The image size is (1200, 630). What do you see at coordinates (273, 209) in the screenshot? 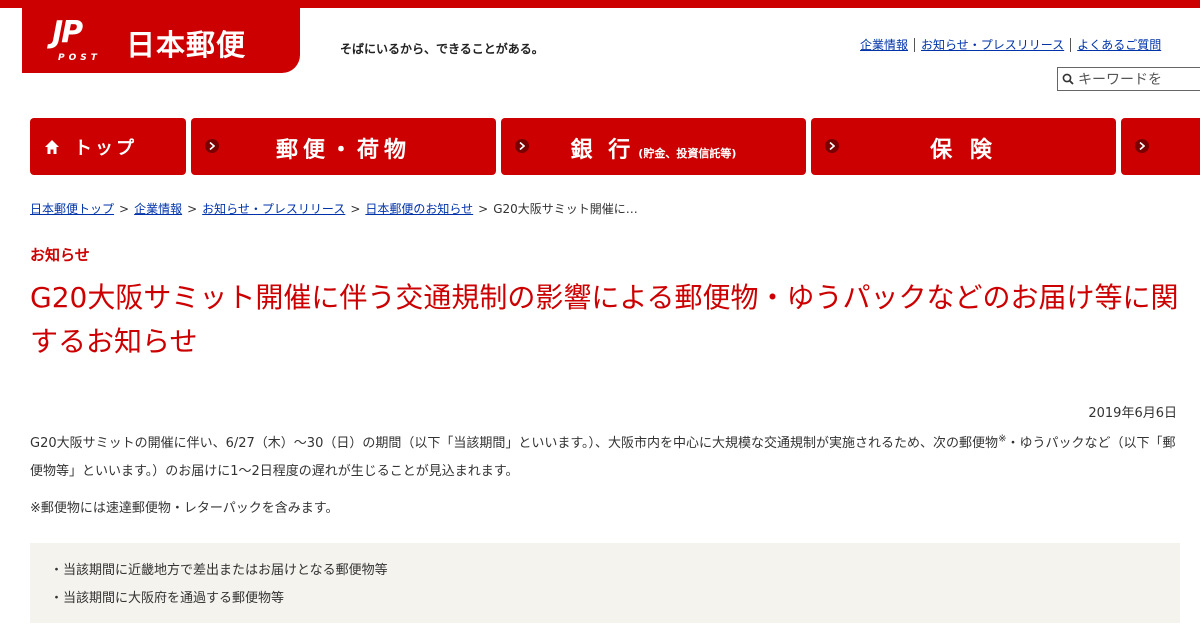
I see `breadcrumb-link-press: お知らせ・プレスリリース` at bounding box center [273, 209].